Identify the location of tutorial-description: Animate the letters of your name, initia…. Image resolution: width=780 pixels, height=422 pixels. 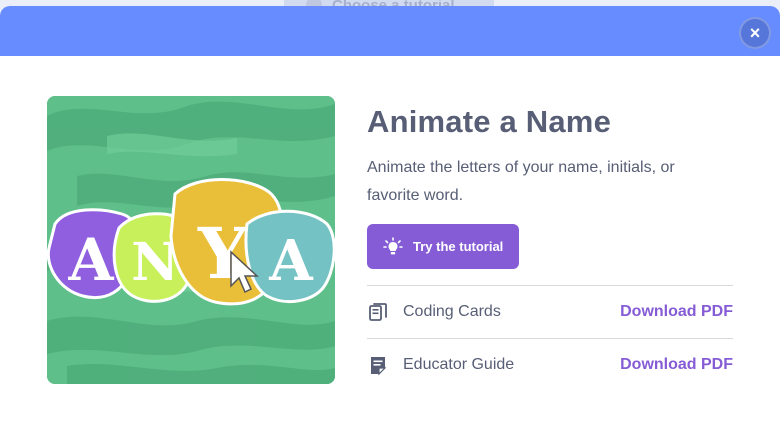
(521, 181).